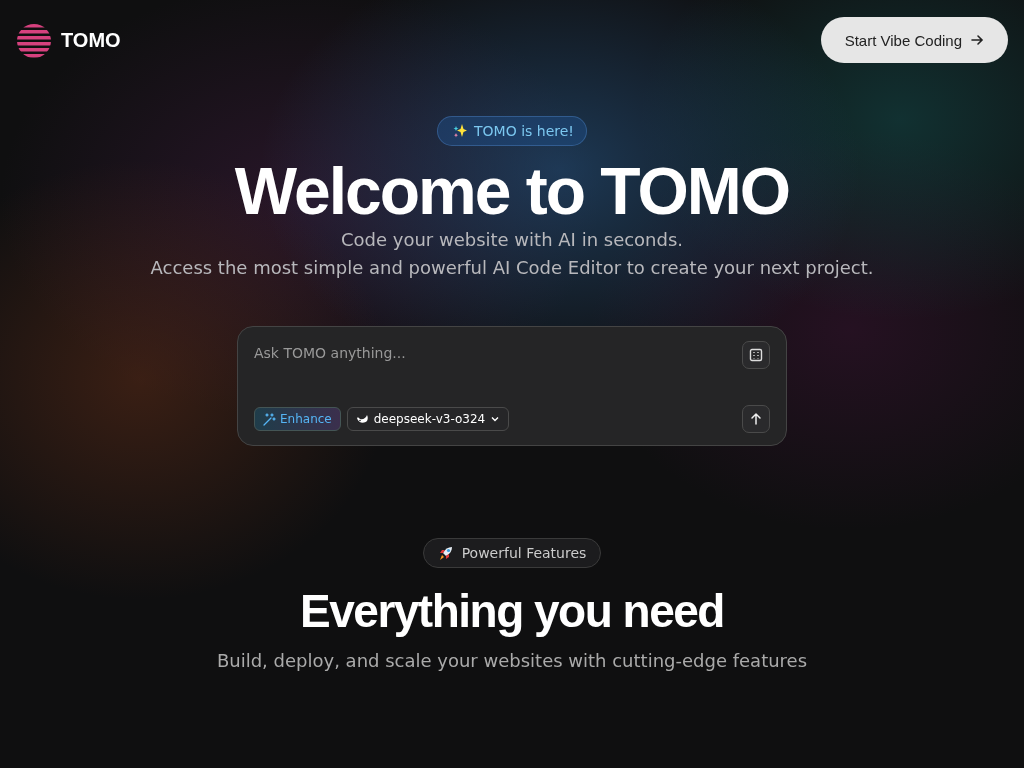  Describe the element at coordinates (914, 40) in the screenshot. I see `start-coding-button: Start Vibe Coding` at that location.